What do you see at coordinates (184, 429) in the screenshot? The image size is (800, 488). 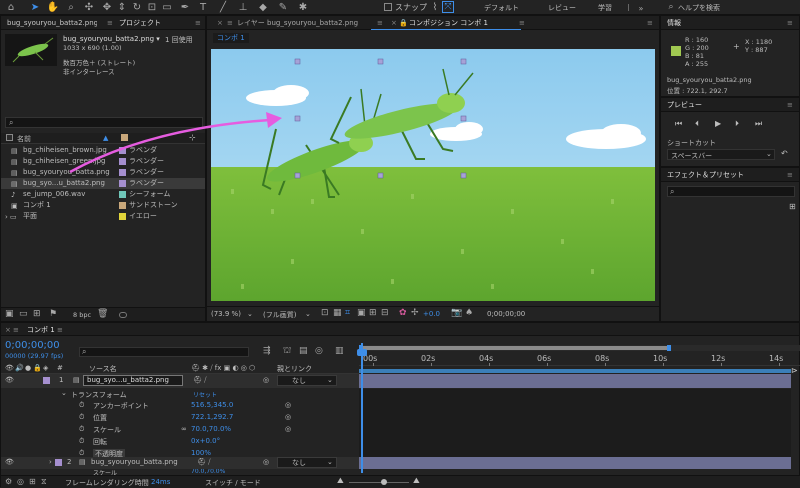 I see `constrain-proportions-icon: ∞` at bounding box center [184, 429].